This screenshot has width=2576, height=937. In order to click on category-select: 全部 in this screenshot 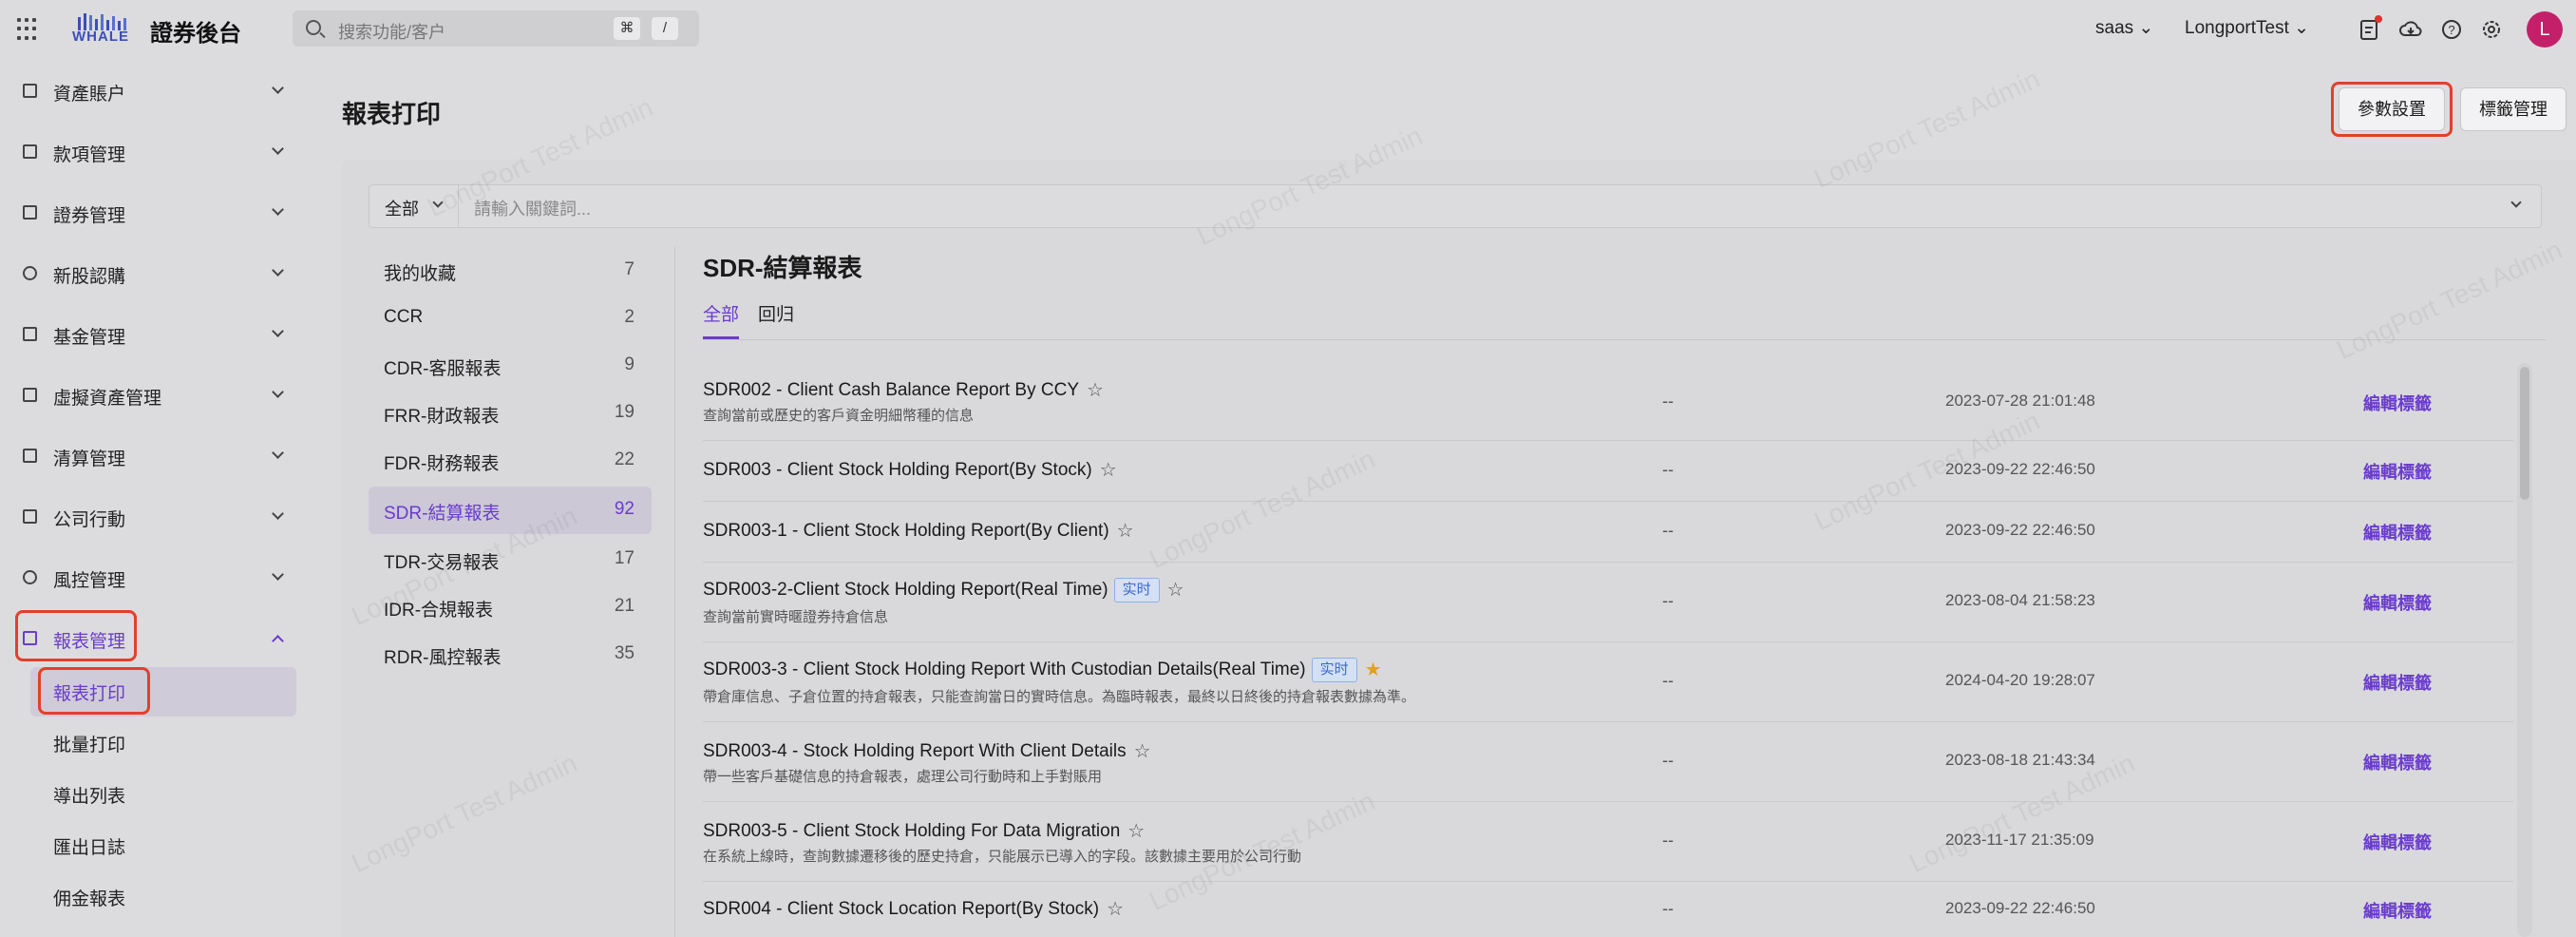, I will do `click(414, 206)`.